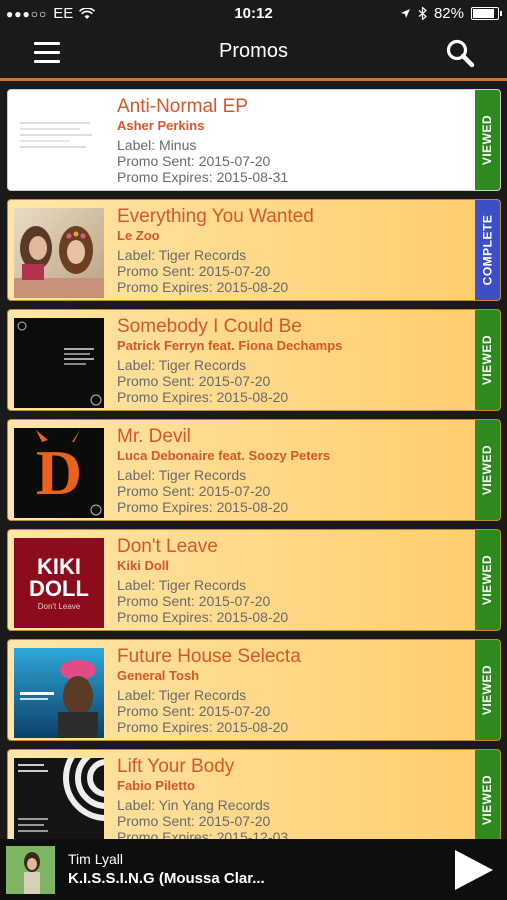 The image size is (507, 900). What do you see at coordinates (143, 565) in the screenshot?
I see `promo-artist: Kiki Doll` at bounding box center [143, 565].